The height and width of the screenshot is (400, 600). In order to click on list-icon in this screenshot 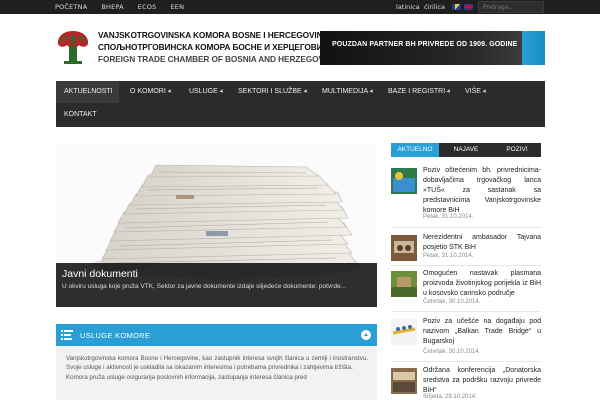, I will do `click(67, 335)`.